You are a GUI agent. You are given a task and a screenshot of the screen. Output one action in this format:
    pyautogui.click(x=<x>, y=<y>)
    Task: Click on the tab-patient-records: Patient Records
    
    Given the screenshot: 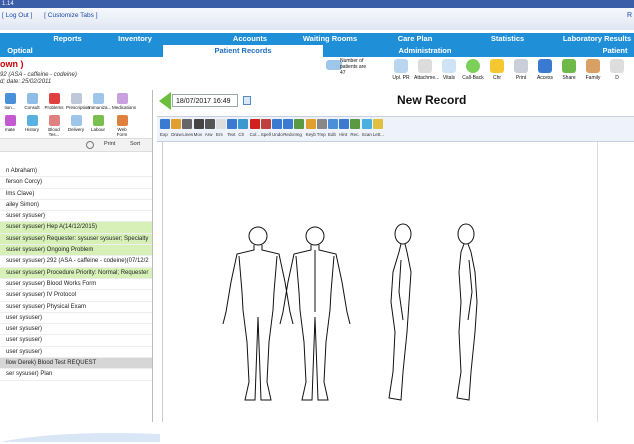 What is the action you would take?
    pyautogui.click(x=243, y=51)
    